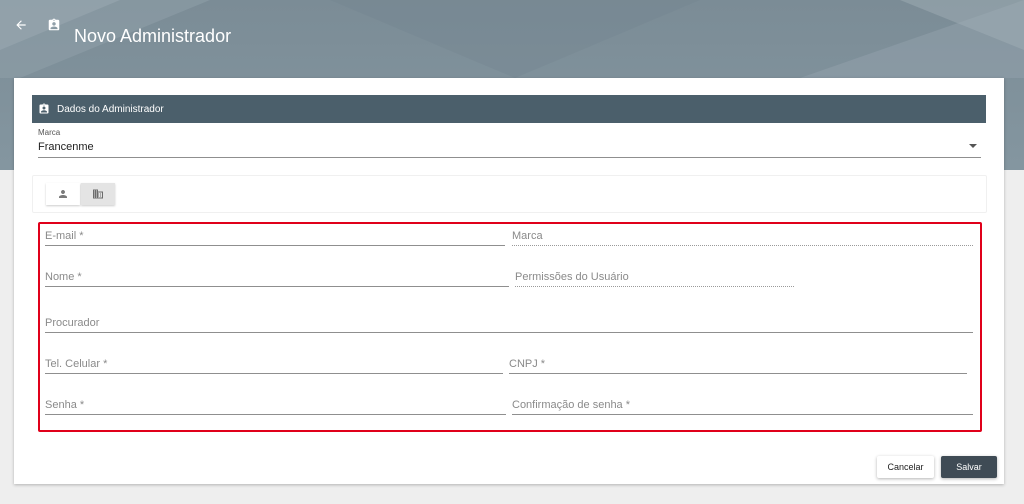 The height and width of the screenshot is (504, 1024). I want to click on brand-select-underline, so click(509, 157).